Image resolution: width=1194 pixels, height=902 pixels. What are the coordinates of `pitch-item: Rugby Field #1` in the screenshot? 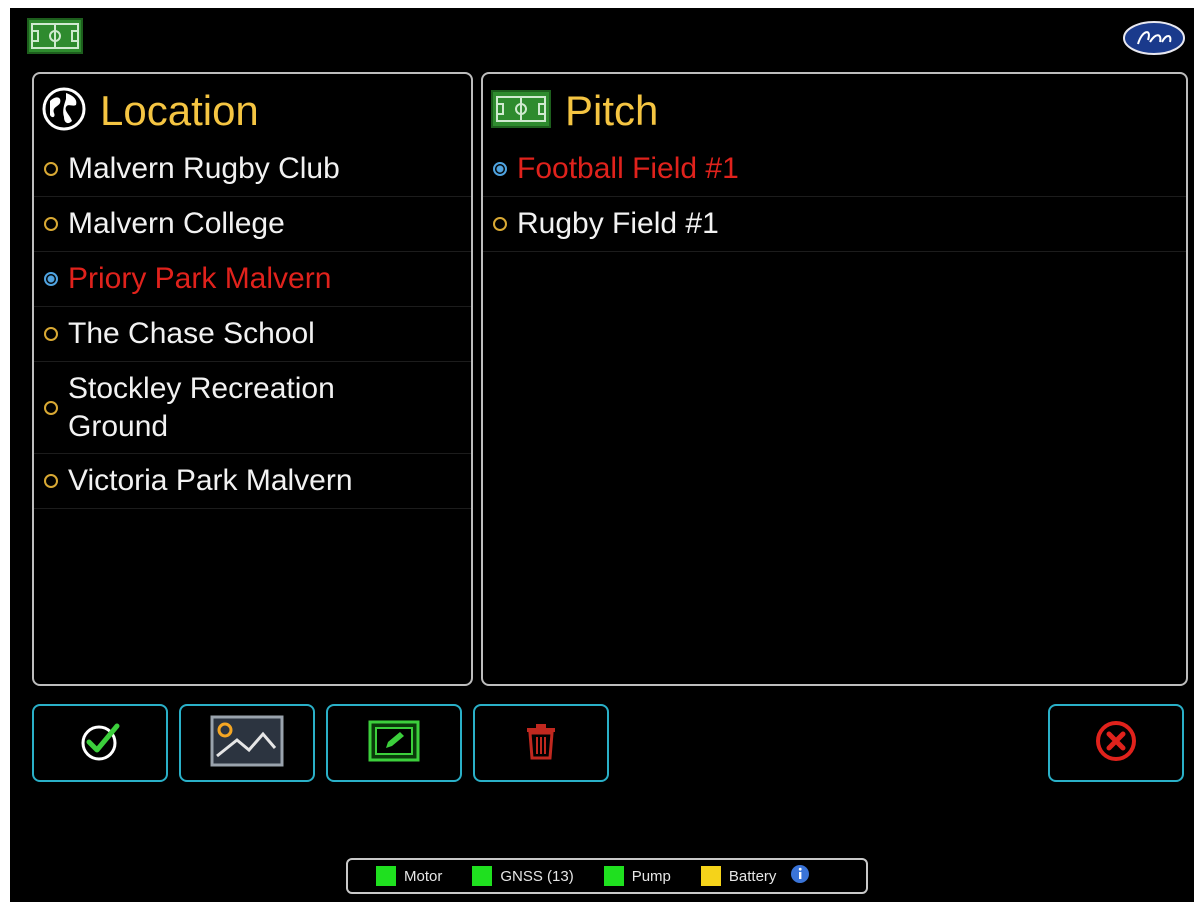 It's located at (834, 224).